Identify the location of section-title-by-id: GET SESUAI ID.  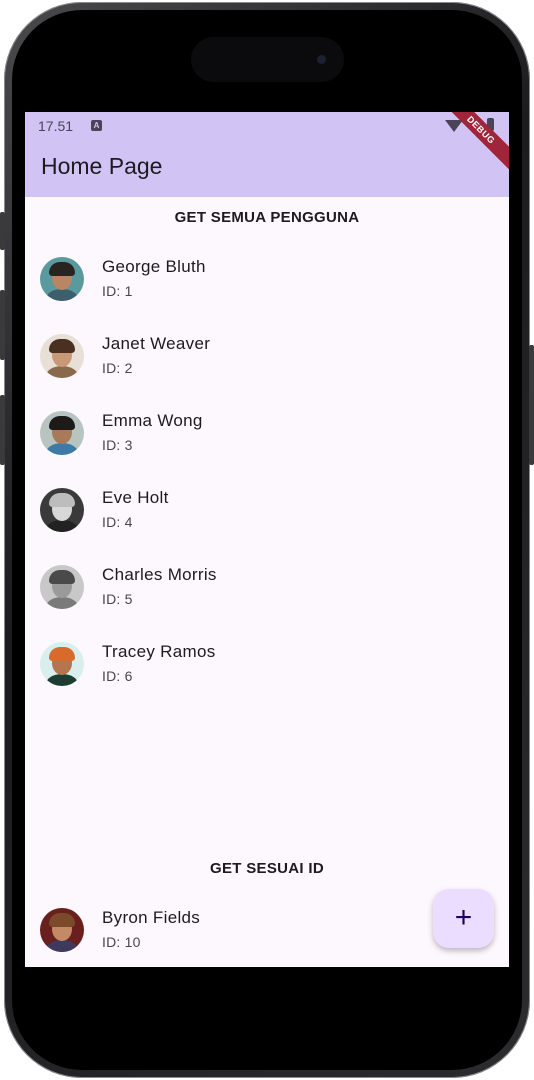
(267, 868).